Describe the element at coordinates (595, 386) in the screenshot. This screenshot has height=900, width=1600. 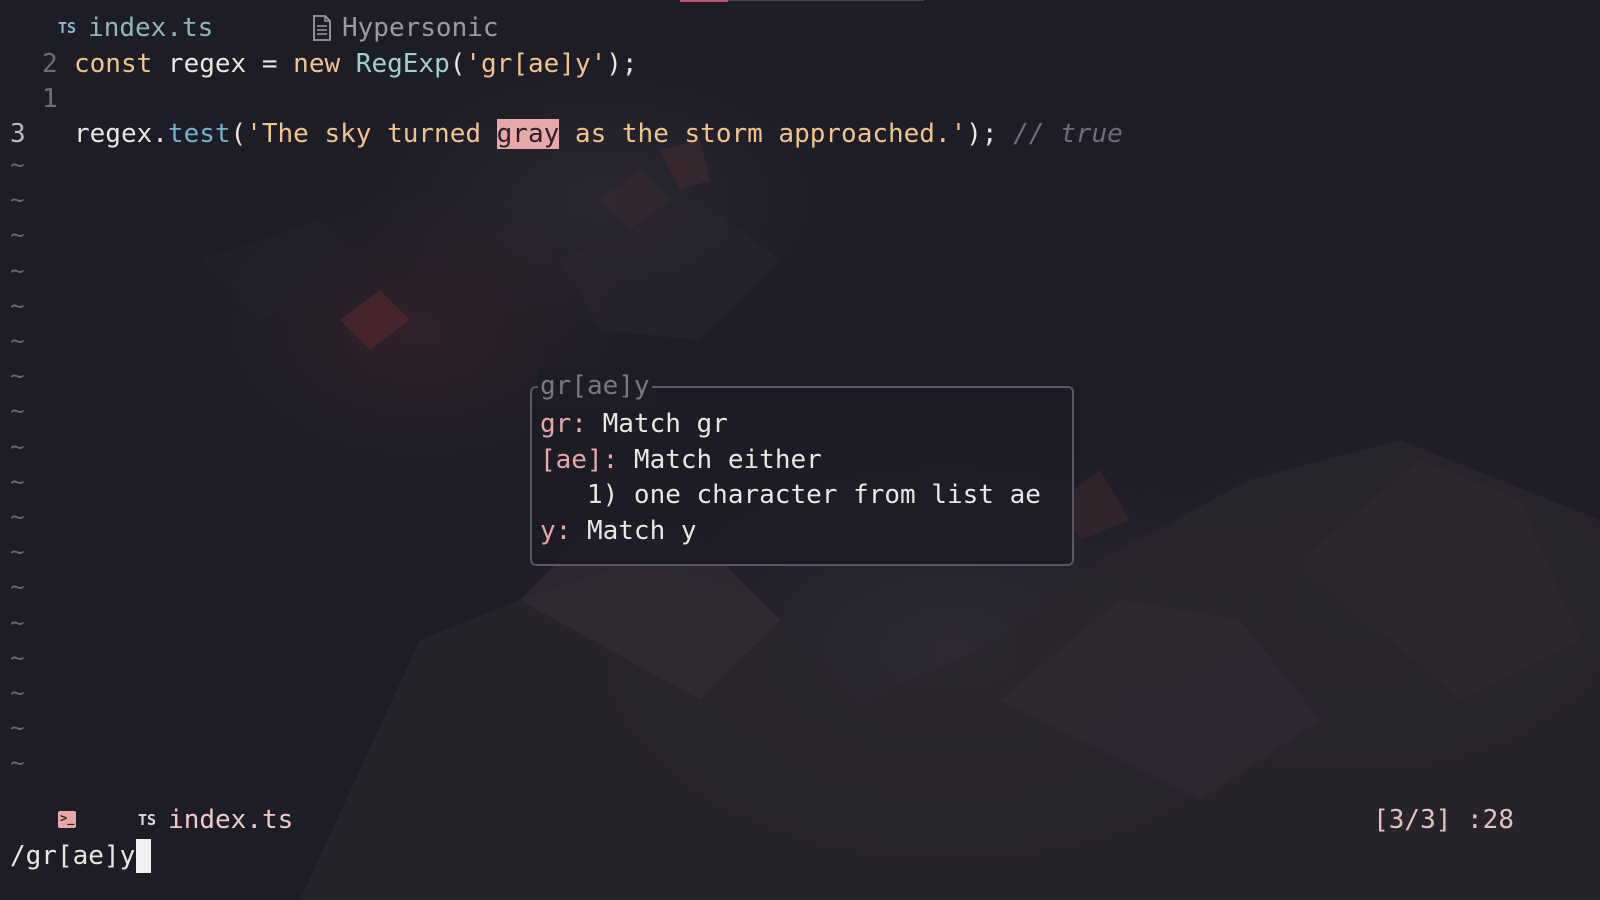
I see `popup-title: gr[ae]y` at that location.